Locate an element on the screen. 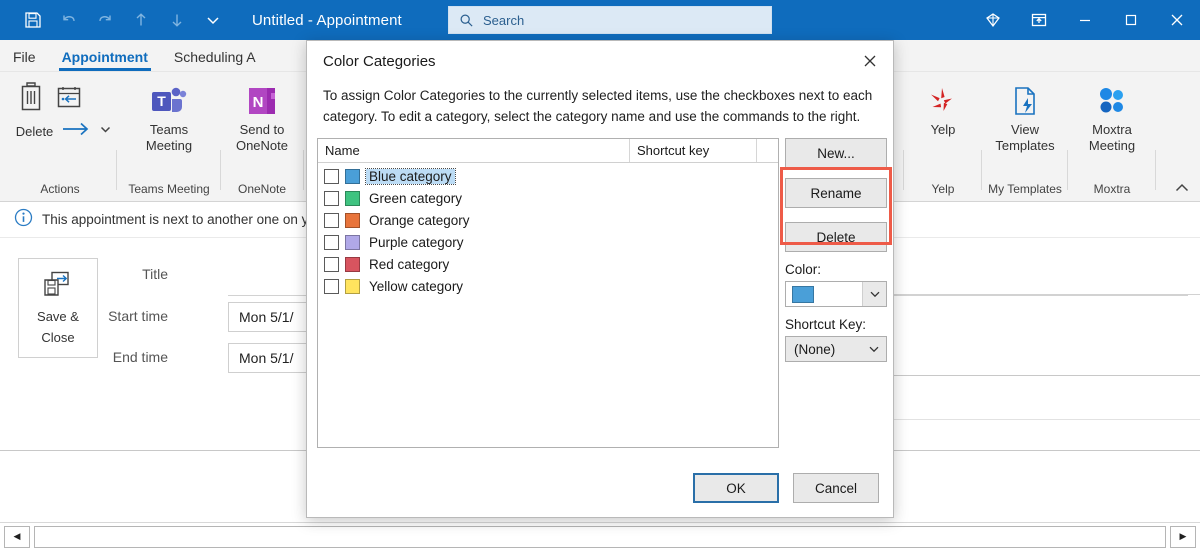 The width and height of the screenshot is (1200, 550). scroll-track is located at coordinates (600, 536).